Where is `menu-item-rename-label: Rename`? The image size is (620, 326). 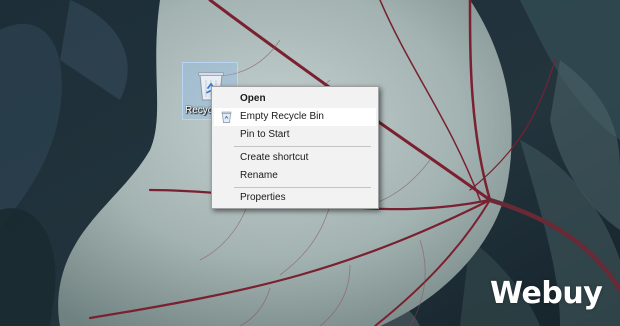
menu-item-rename-label: Rename is located at coordinates (259, 175).